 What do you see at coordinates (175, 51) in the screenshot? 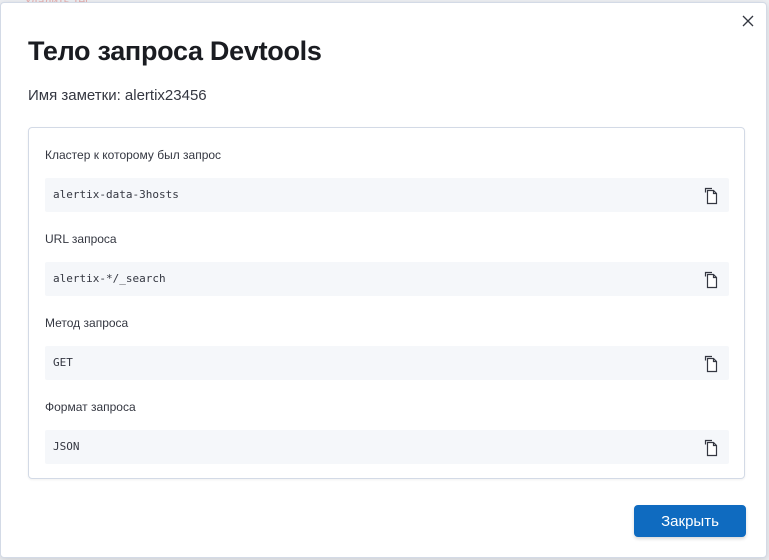
I see `modal-title: Тело запроса Devtools` at bounding box center [175, 51].